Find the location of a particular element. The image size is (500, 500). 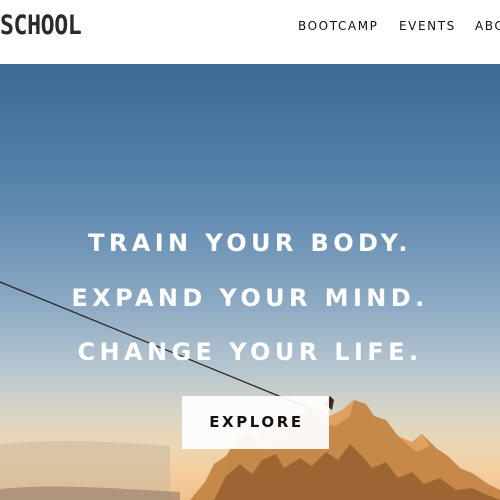

hero-headline-line-1: TRAIN YOUR BODY. is located at coordinates (250, 243).